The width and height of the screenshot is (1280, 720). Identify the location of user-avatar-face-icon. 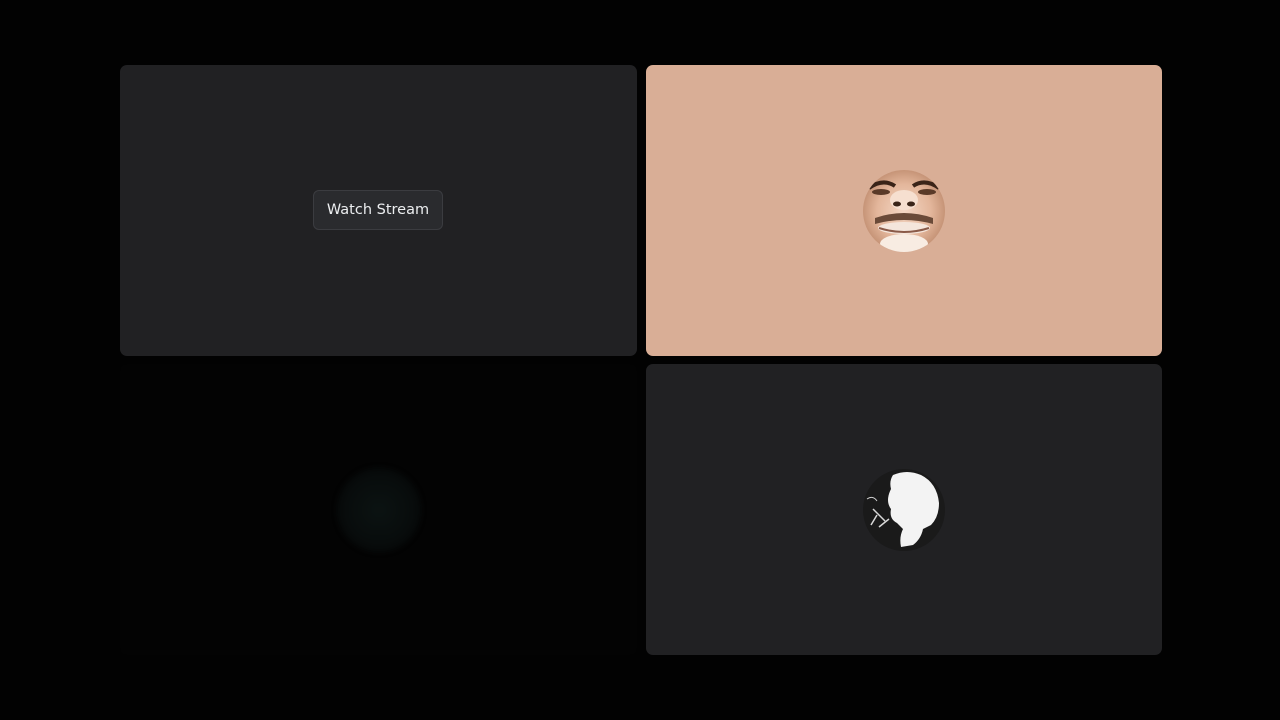
(904, 211).